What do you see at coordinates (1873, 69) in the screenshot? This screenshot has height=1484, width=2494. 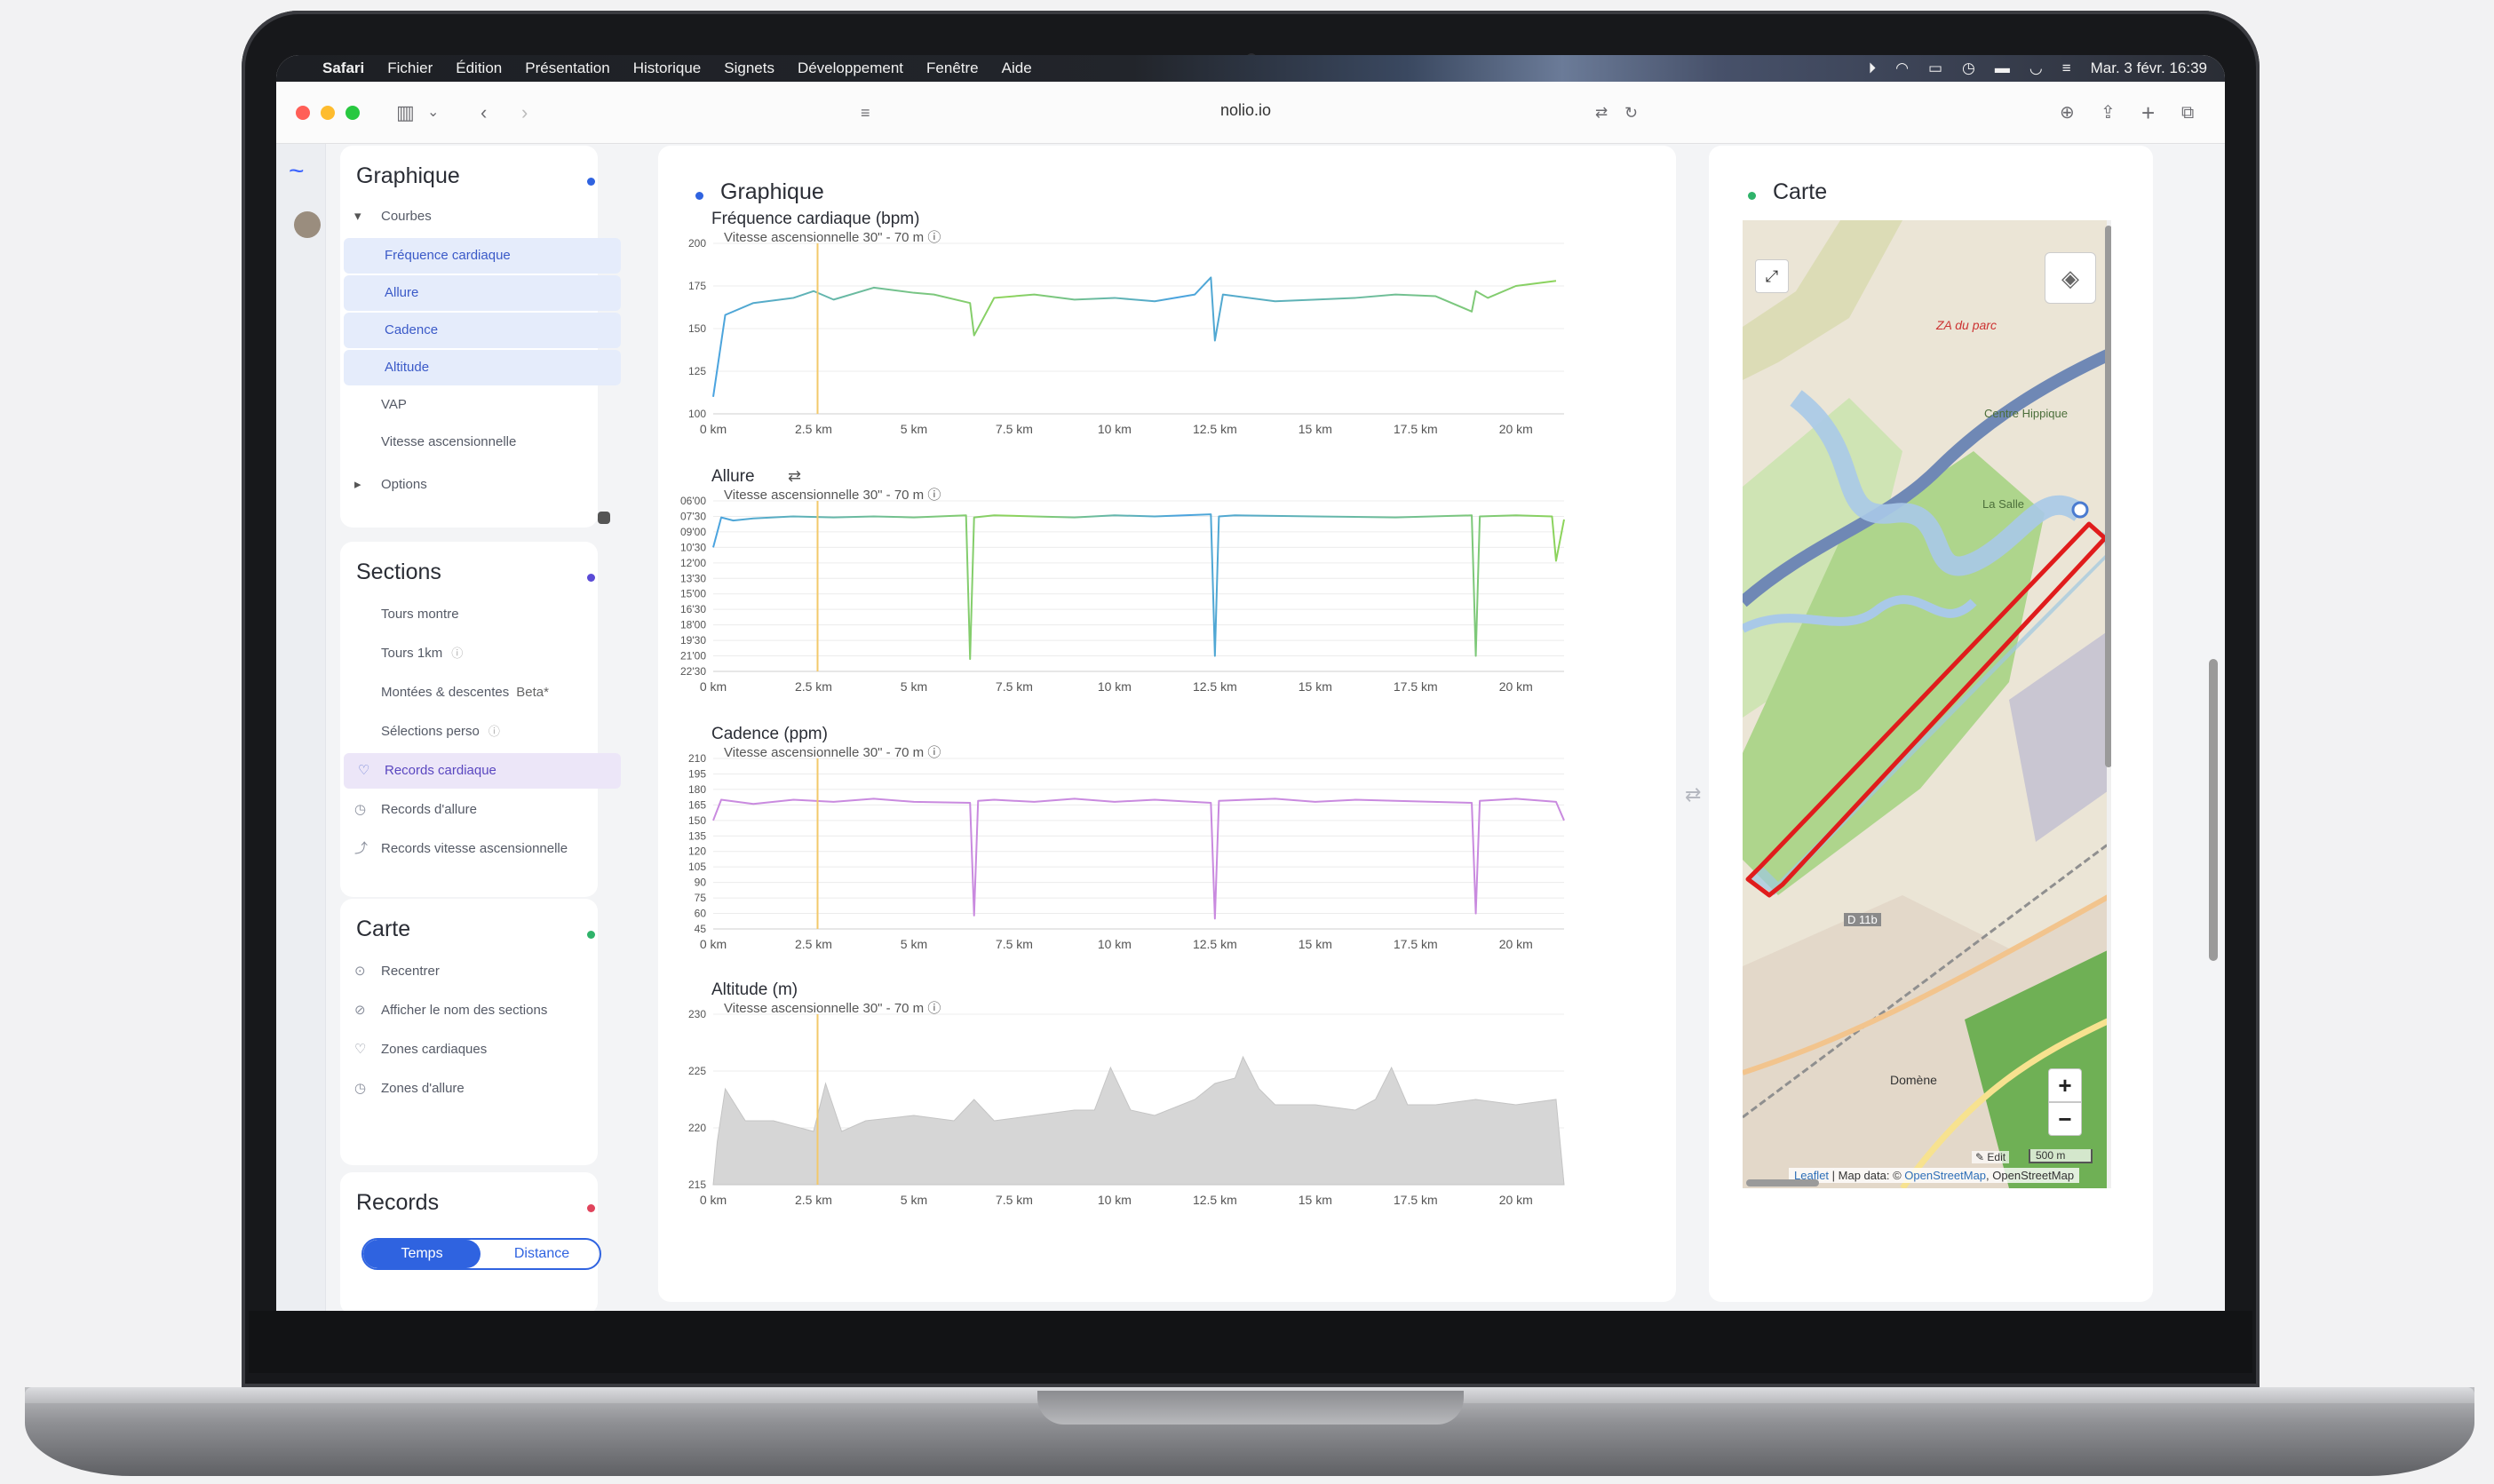 I see `play-icon: ⏵` at bounding box center [1873, 69].